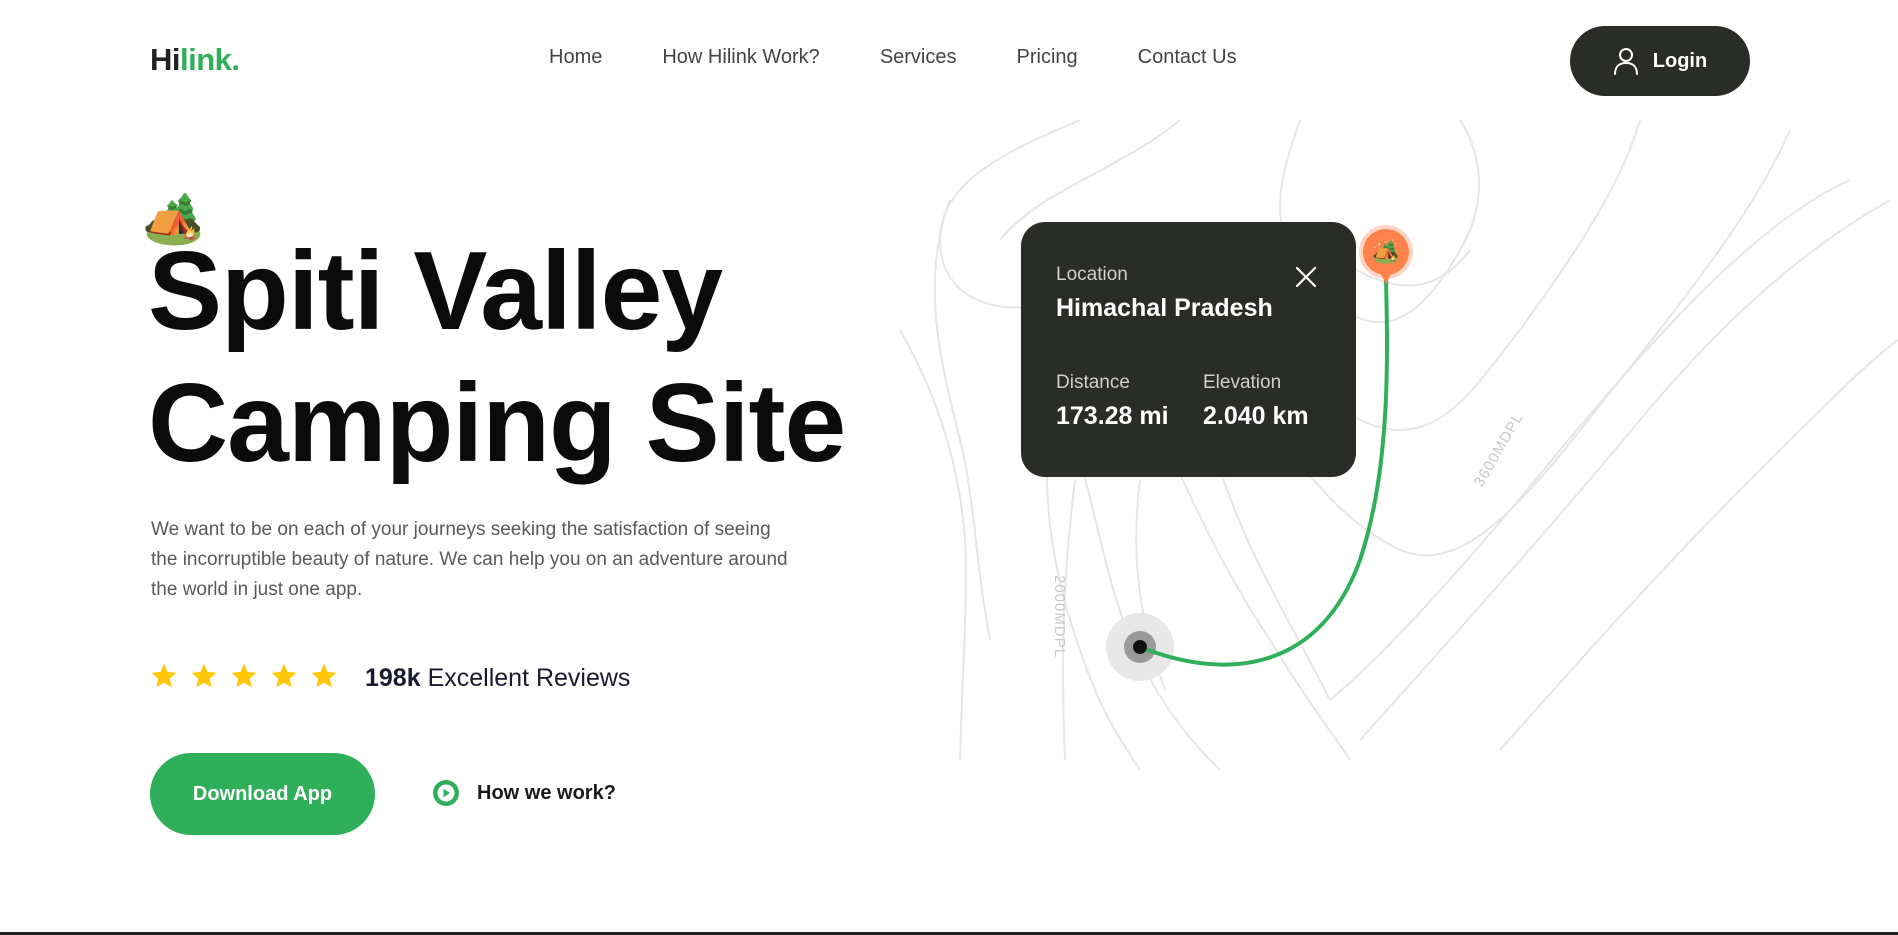  What do you see at coordinates (393, 678) in the screenshot?
I see `reviews-count: 198k` at bounding box center [393, 678].